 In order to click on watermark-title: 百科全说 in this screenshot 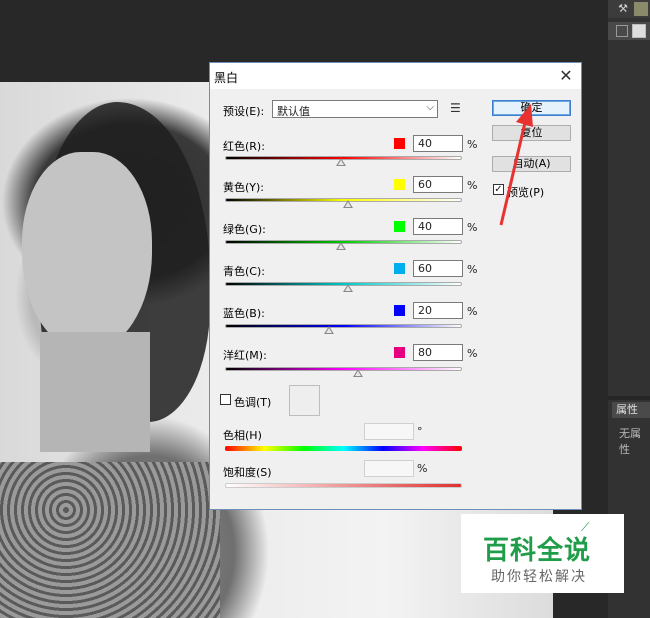, I will do `click(537, 551)`.